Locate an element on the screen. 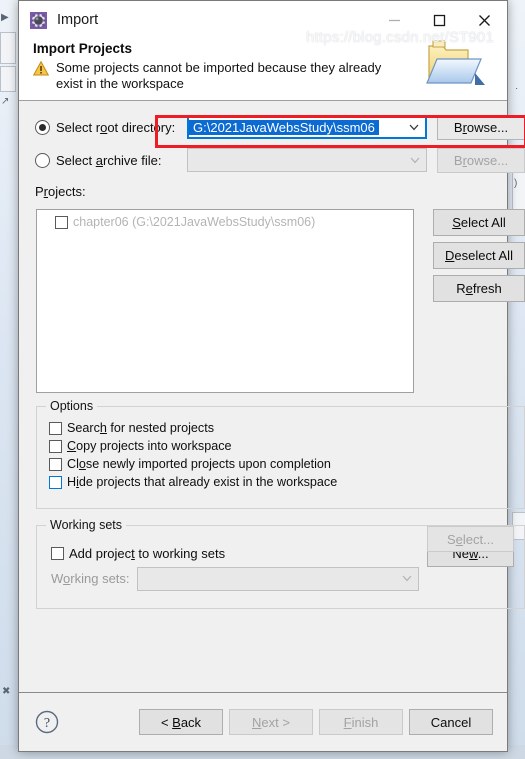 This screenshot has height=759, width=525. window-controls is located at coordinates (439, 20).